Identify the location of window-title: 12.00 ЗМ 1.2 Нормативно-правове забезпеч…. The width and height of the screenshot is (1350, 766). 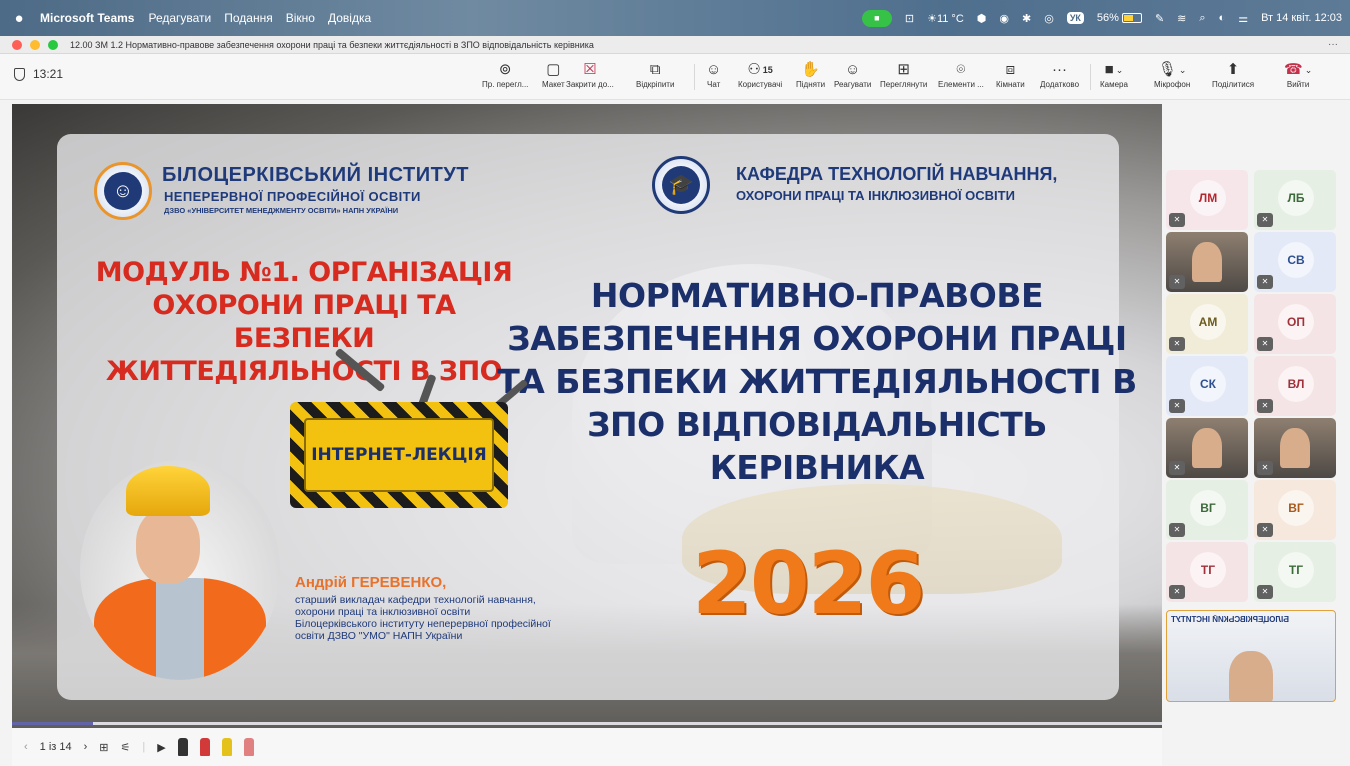
(332, 44).